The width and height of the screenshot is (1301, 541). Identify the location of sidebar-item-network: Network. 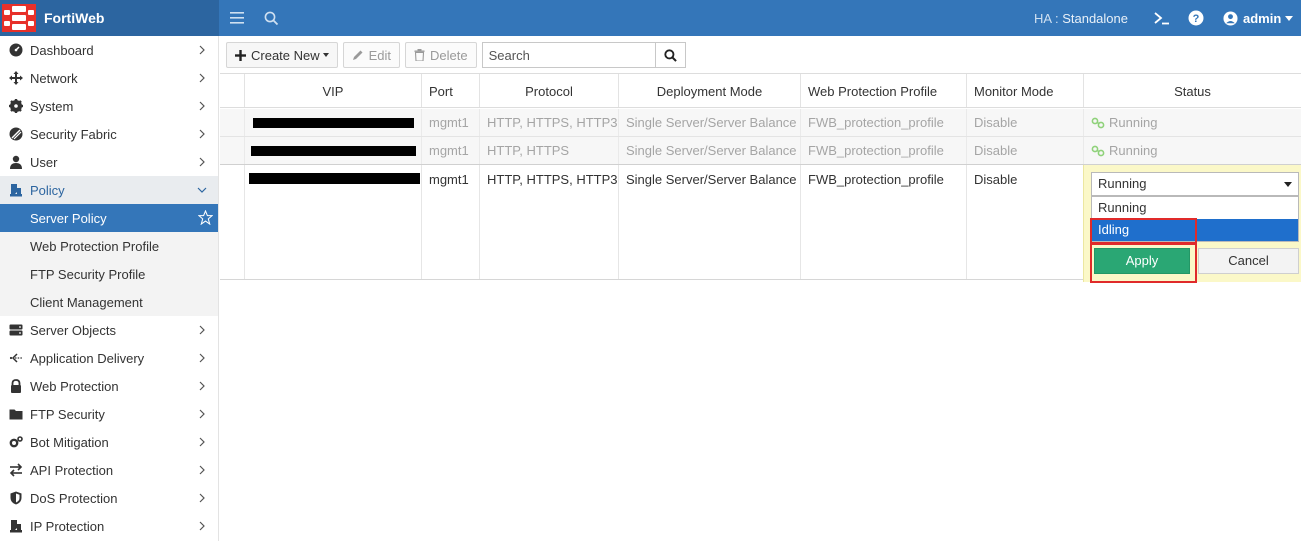
(109, 78).